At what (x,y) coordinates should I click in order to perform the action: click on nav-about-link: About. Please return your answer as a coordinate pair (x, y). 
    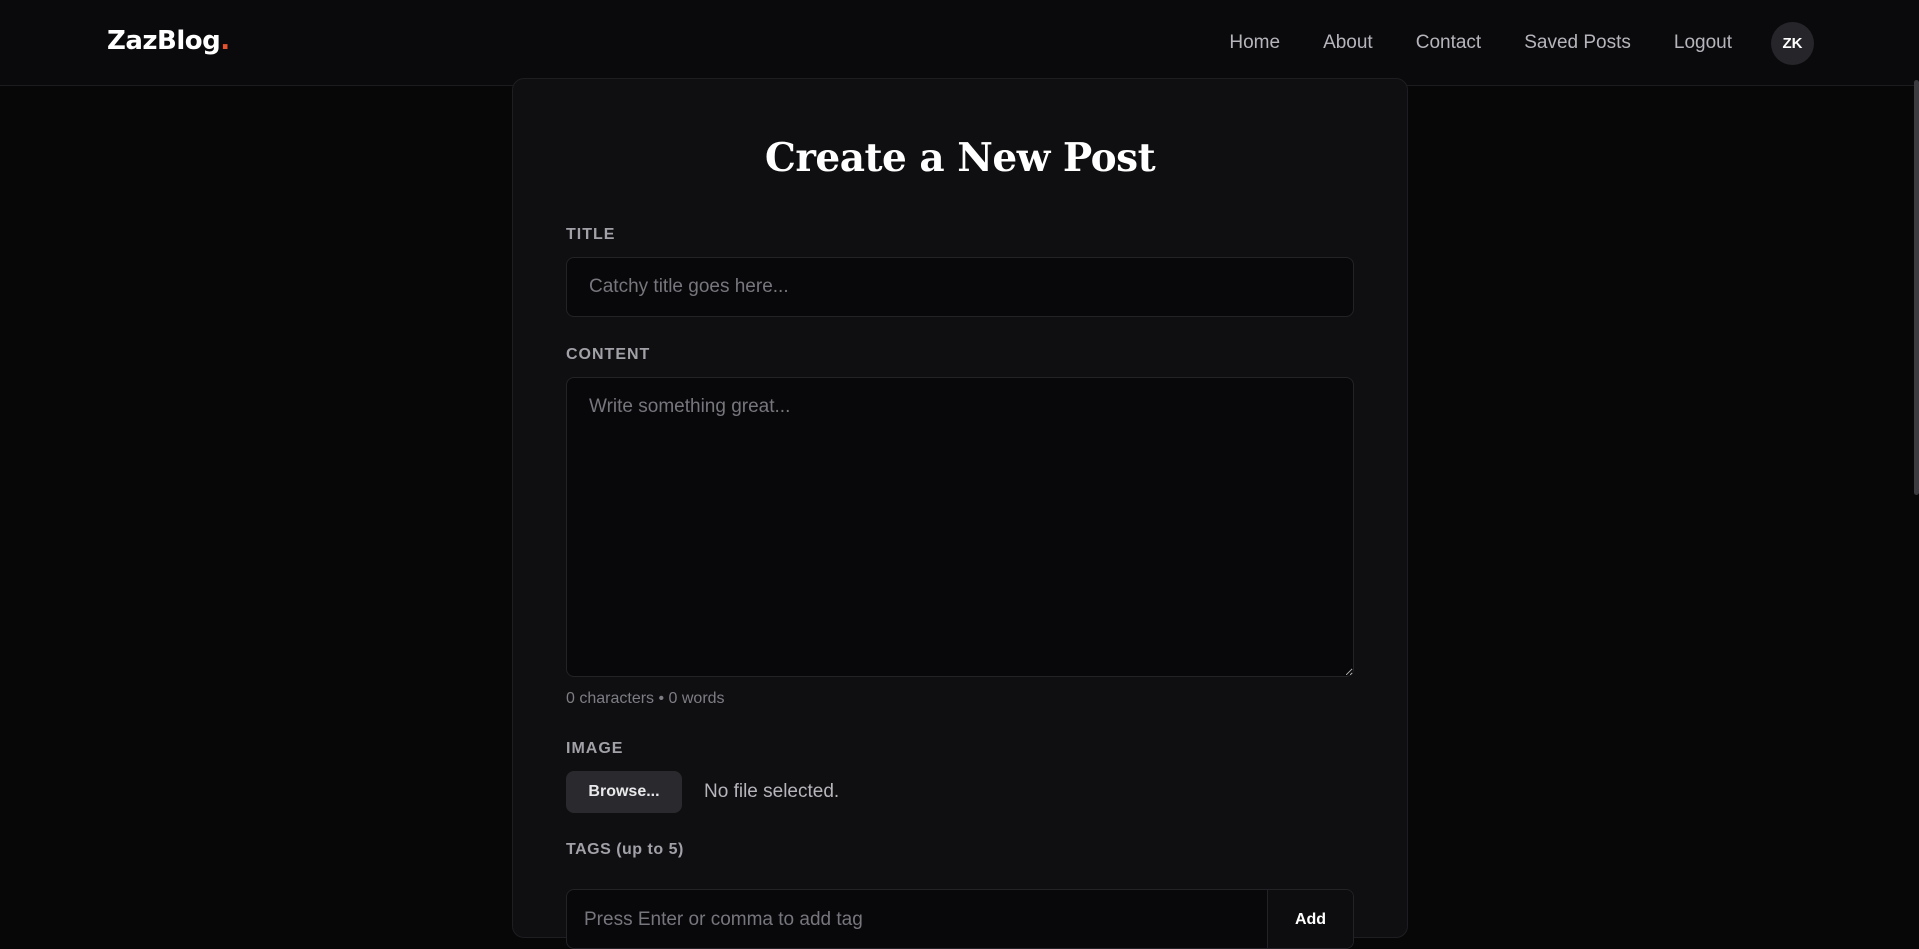
    Looking at the image, I should click on (1348, 43).